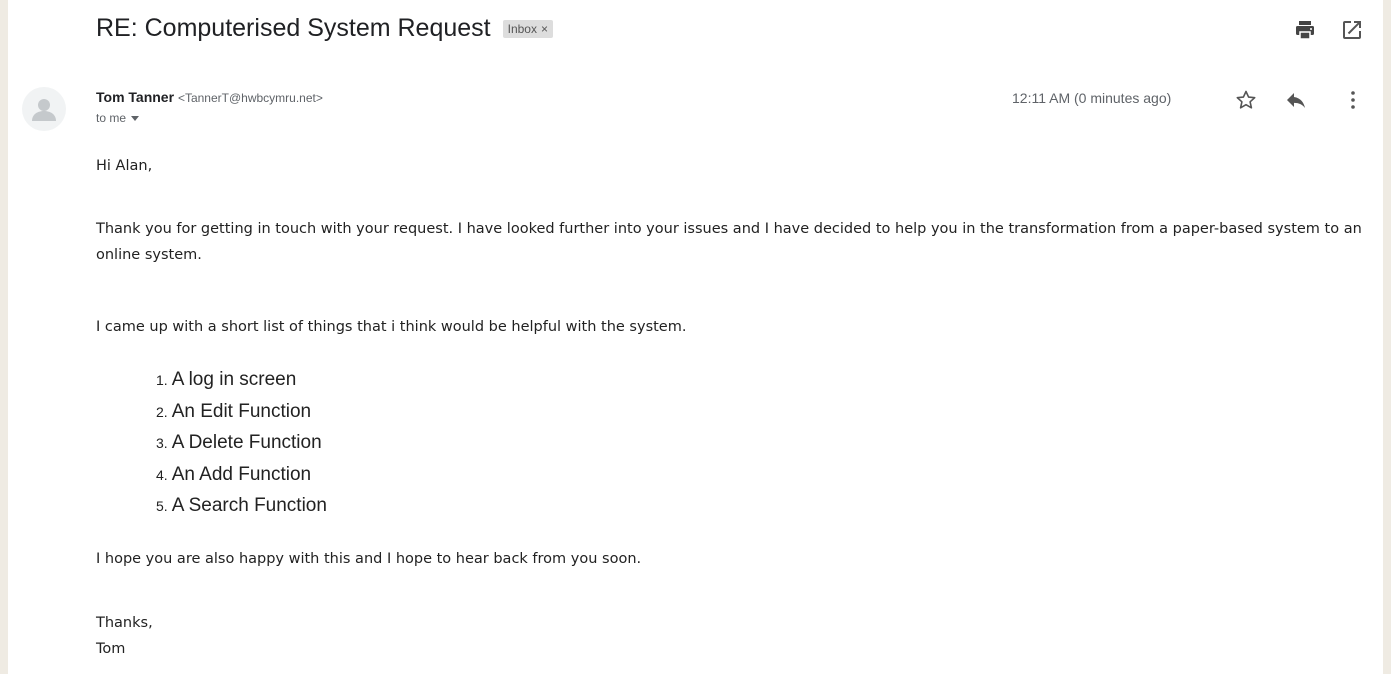 The height and width of the screenshot is (674, 1391). Describe the element at coordinates (293, 28) in the screenshot. I see `subject-text: RE: Computerised System Request` at that location.